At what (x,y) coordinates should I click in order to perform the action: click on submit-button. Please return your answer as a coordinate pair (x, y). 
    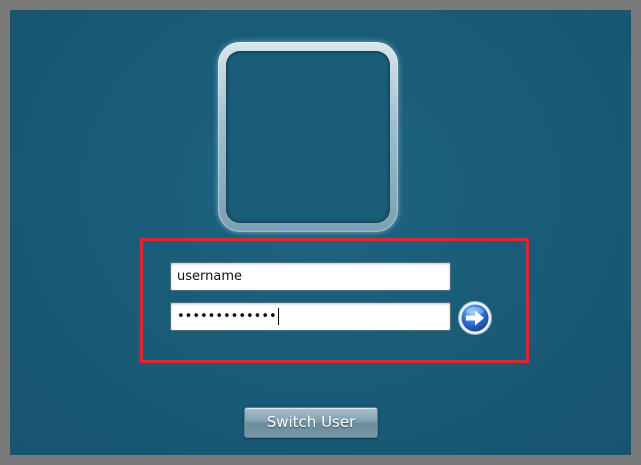
    Looking at the image, I should click on (475, 318).